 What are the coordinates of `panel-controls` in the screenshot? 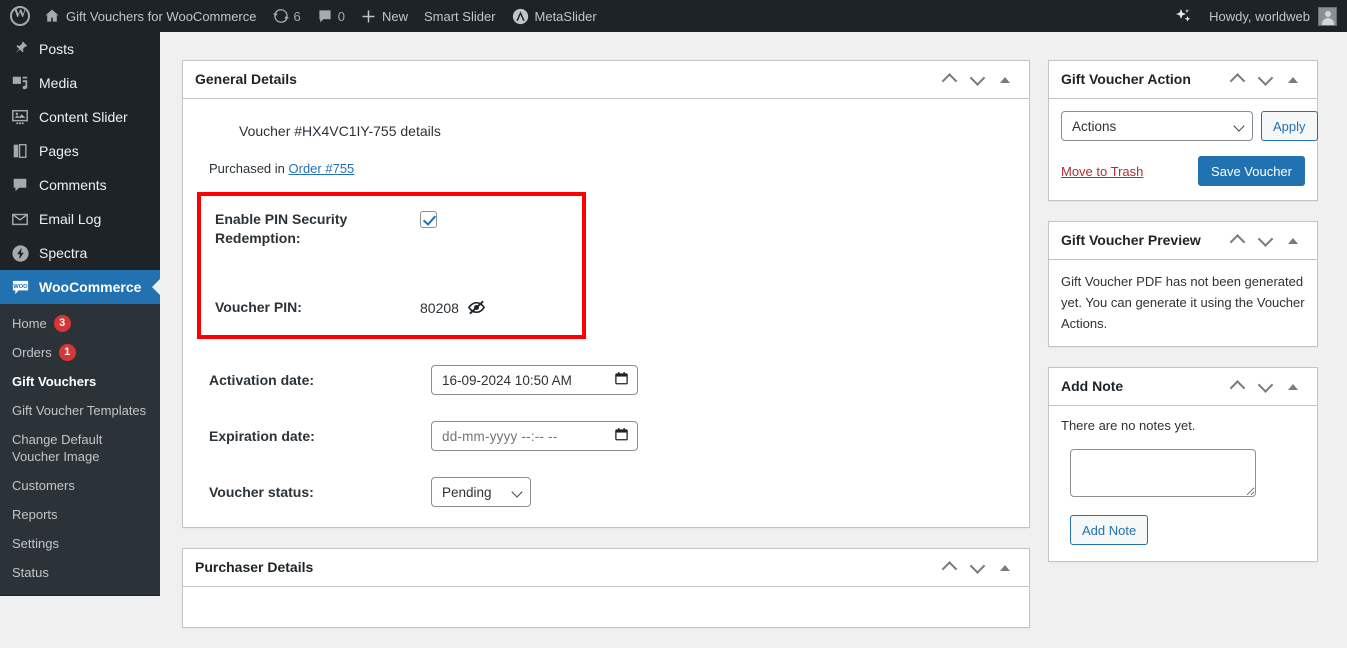 It's located at (1265, 387).